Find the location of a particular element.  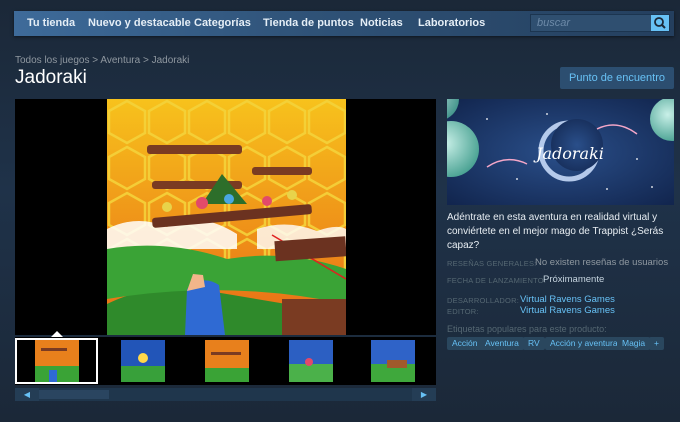

search-box is located at coordinates (600, 23).